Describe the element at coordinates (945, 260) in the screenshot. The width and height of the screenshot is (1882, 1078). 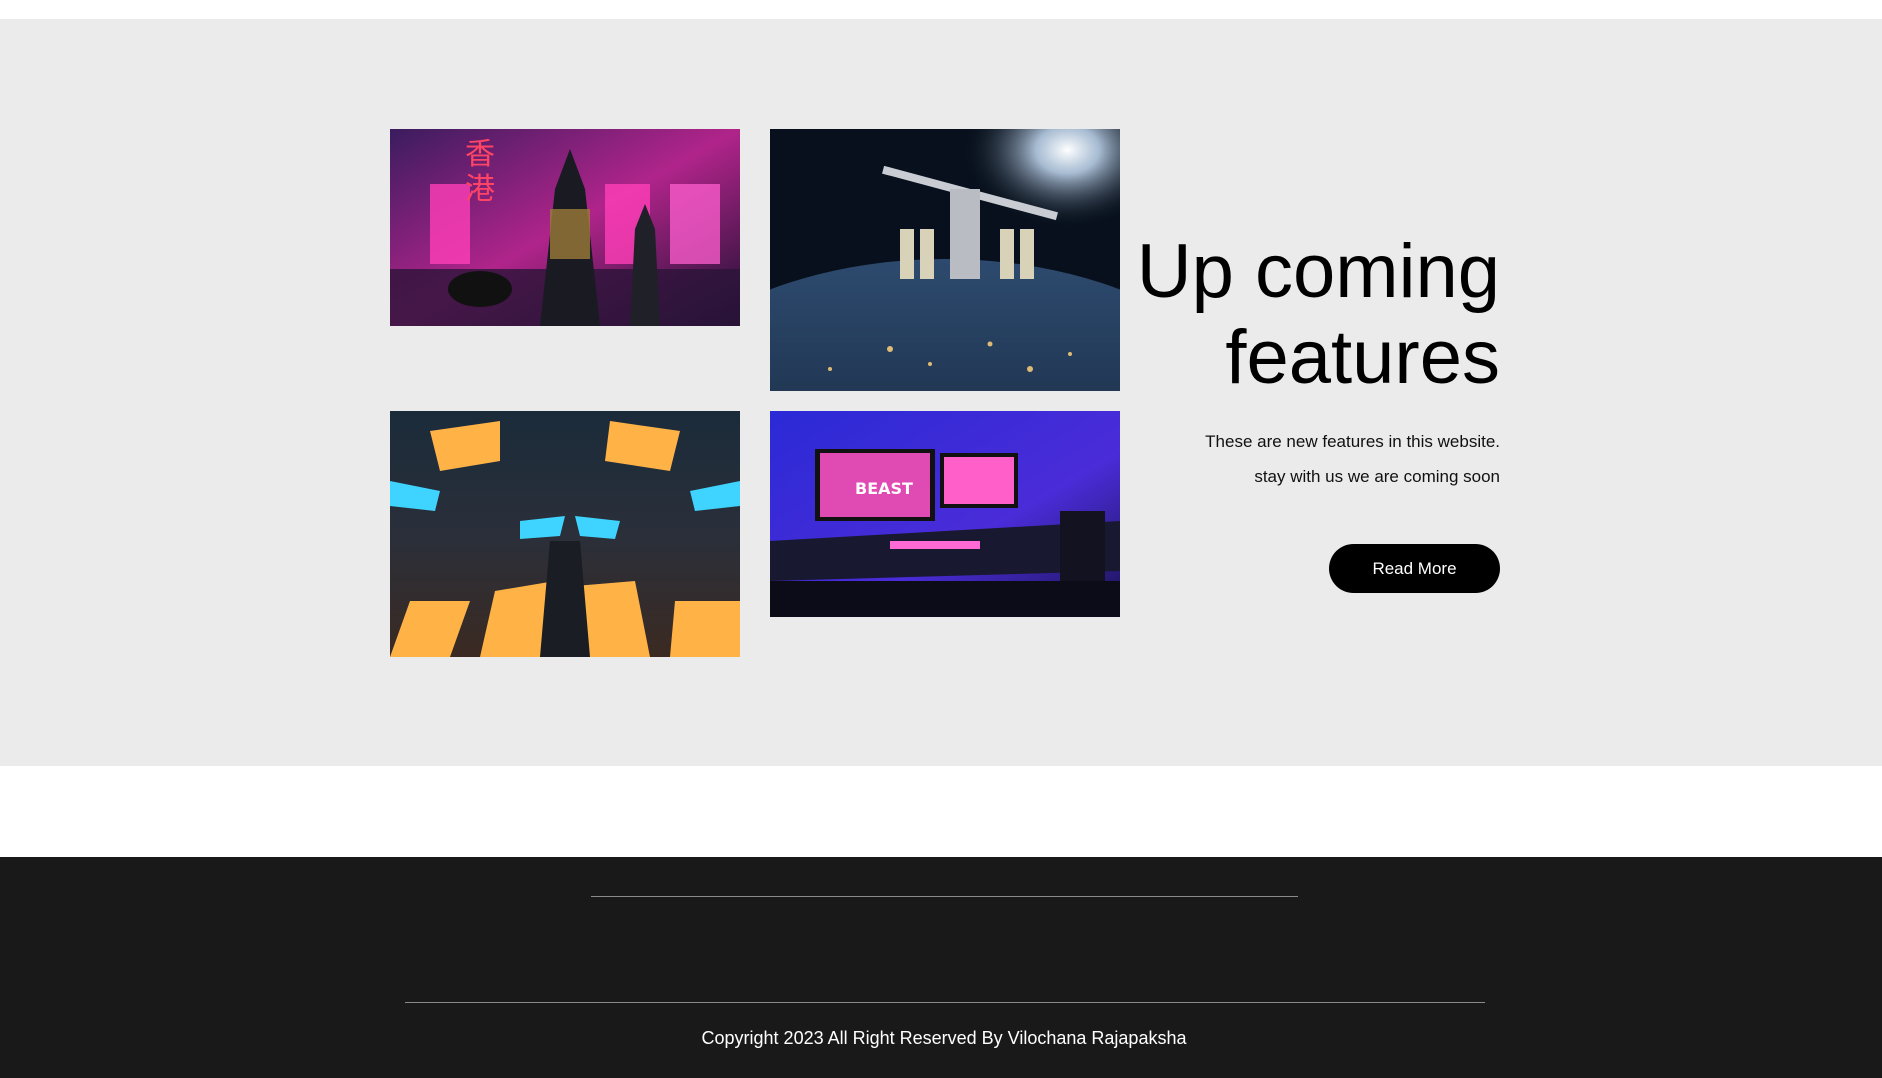
I see `space-station-image` at that location.